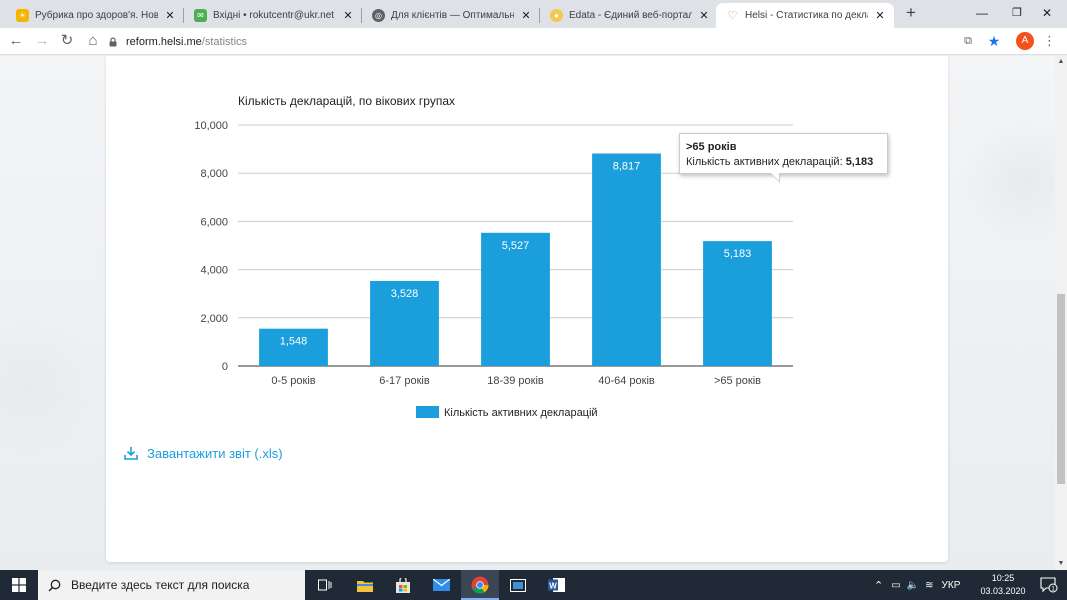 This screenshot has height=600, width=1067. What do you see at coordinates (1061, 62) in the screenshot?
I see `scroll-up-arrow-icon: ▲` at bounding box center [1061, 62].